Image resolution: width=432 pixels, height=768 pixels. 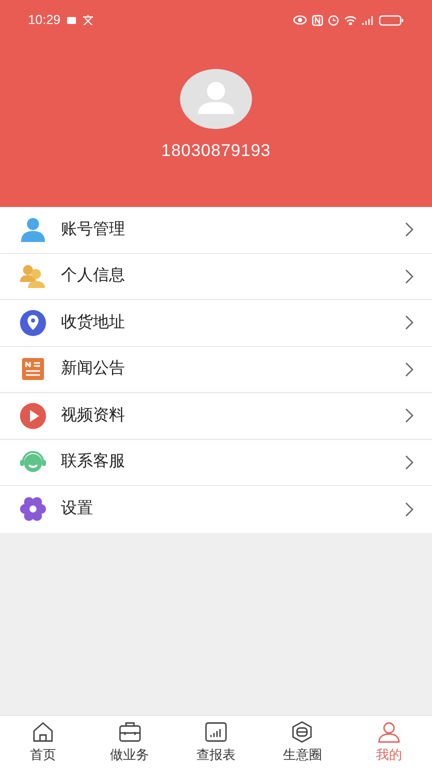 I want to click on menu-label: 视频资料, so click(x=93, y=416).